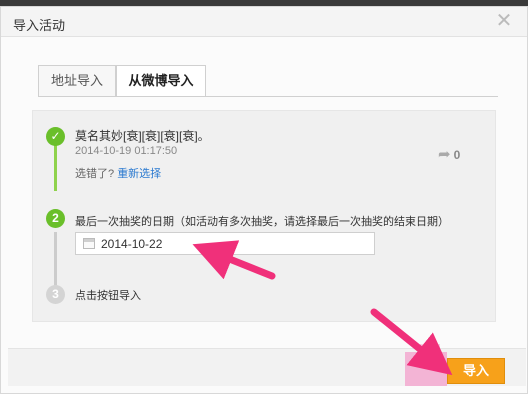  I want to click on weibo-timestamp: 2014-10-19 01:17:50, so click(126, 151).